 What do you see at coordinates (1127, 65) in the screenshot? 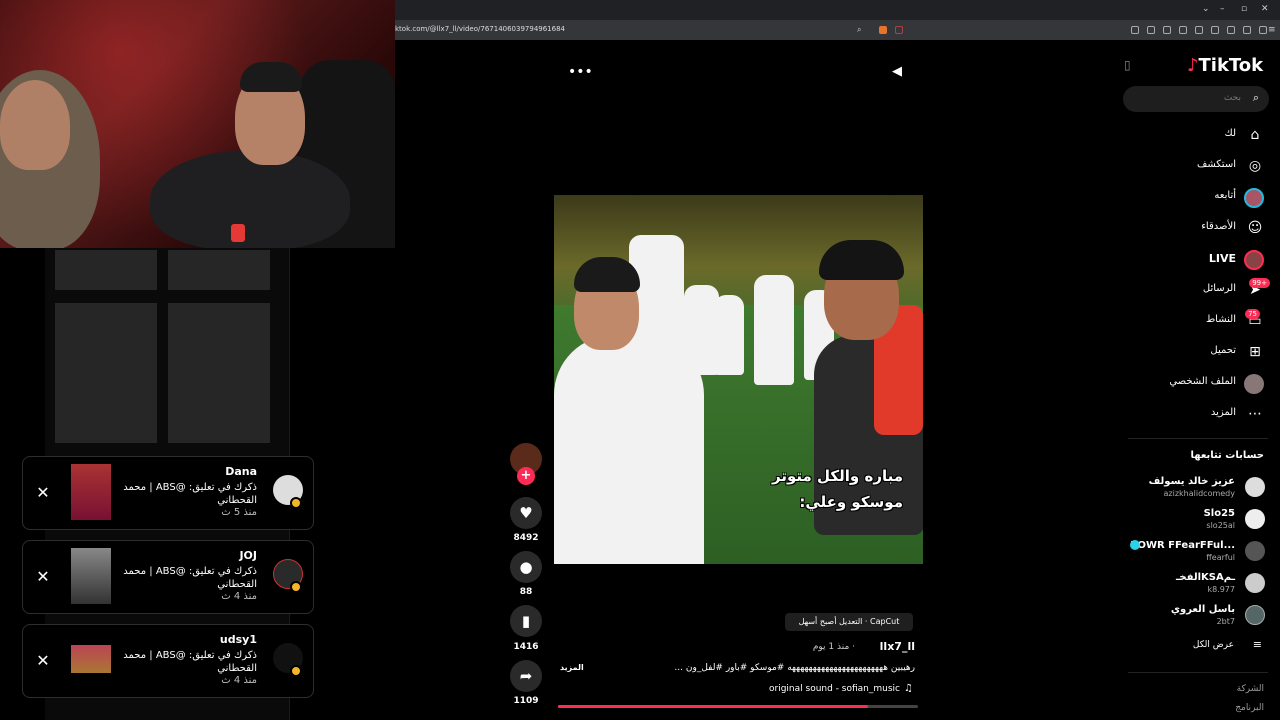
I see `collapse-sidebar-icon: ▯` at bounding box center [1127, 65].